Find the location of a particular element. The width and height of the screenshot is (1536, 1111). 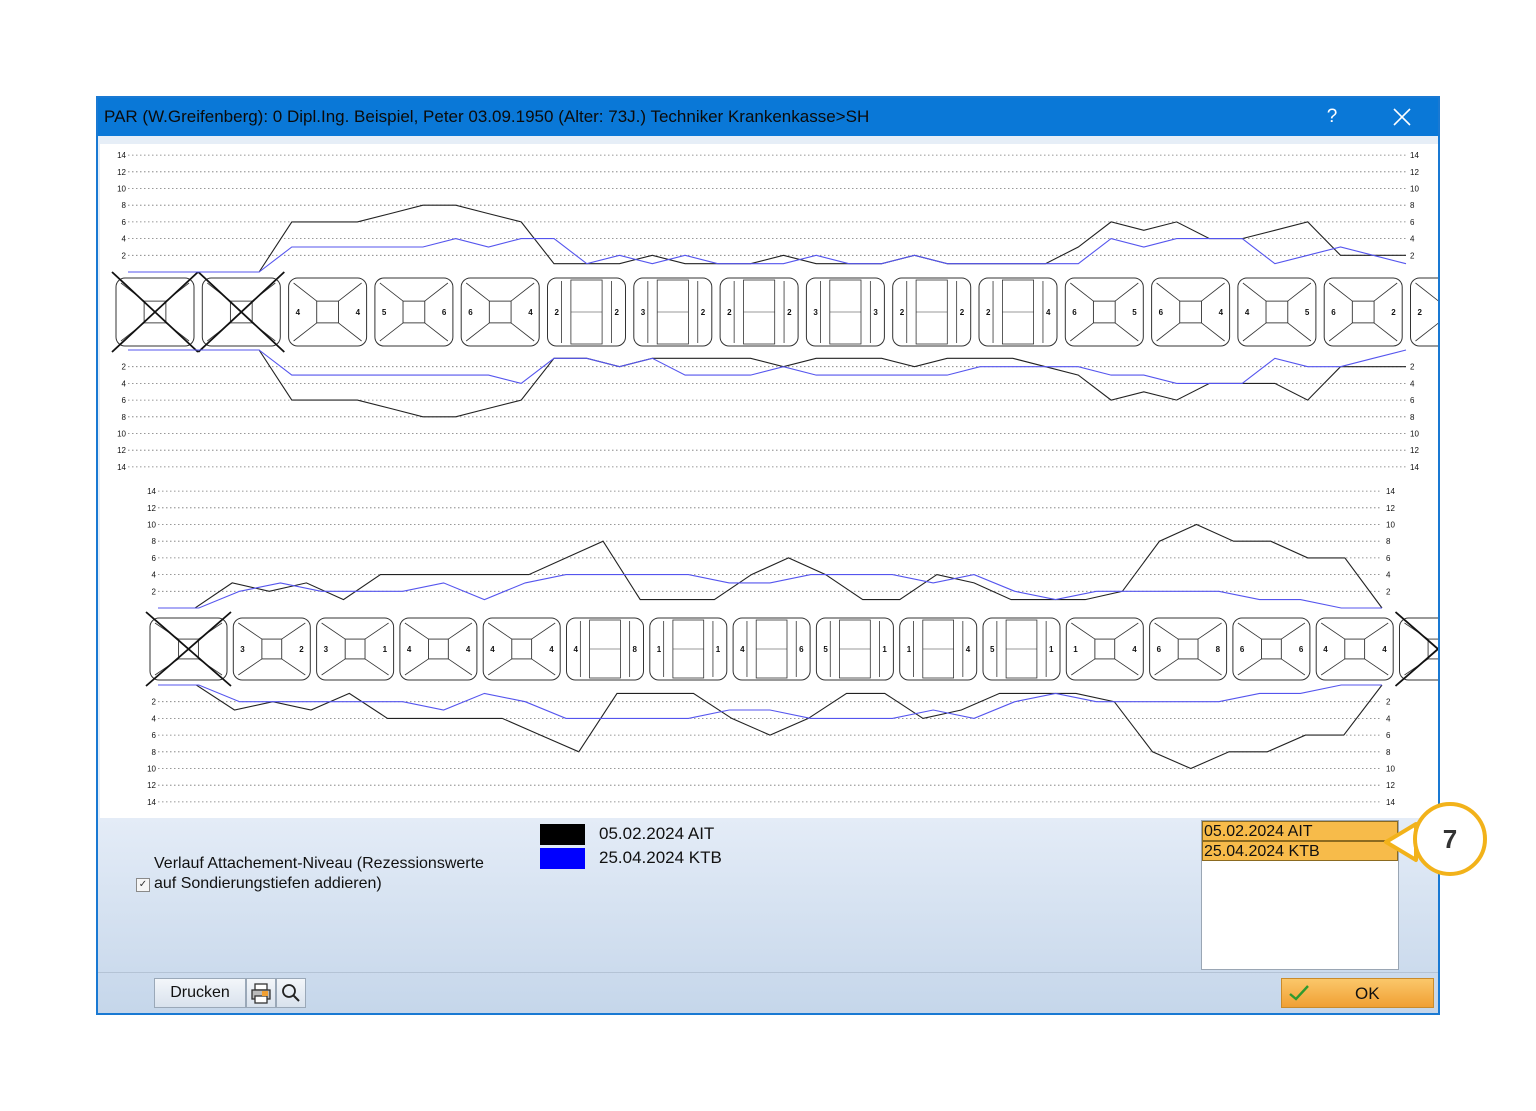

help-button: ? is located at coordinates (1332, 117).